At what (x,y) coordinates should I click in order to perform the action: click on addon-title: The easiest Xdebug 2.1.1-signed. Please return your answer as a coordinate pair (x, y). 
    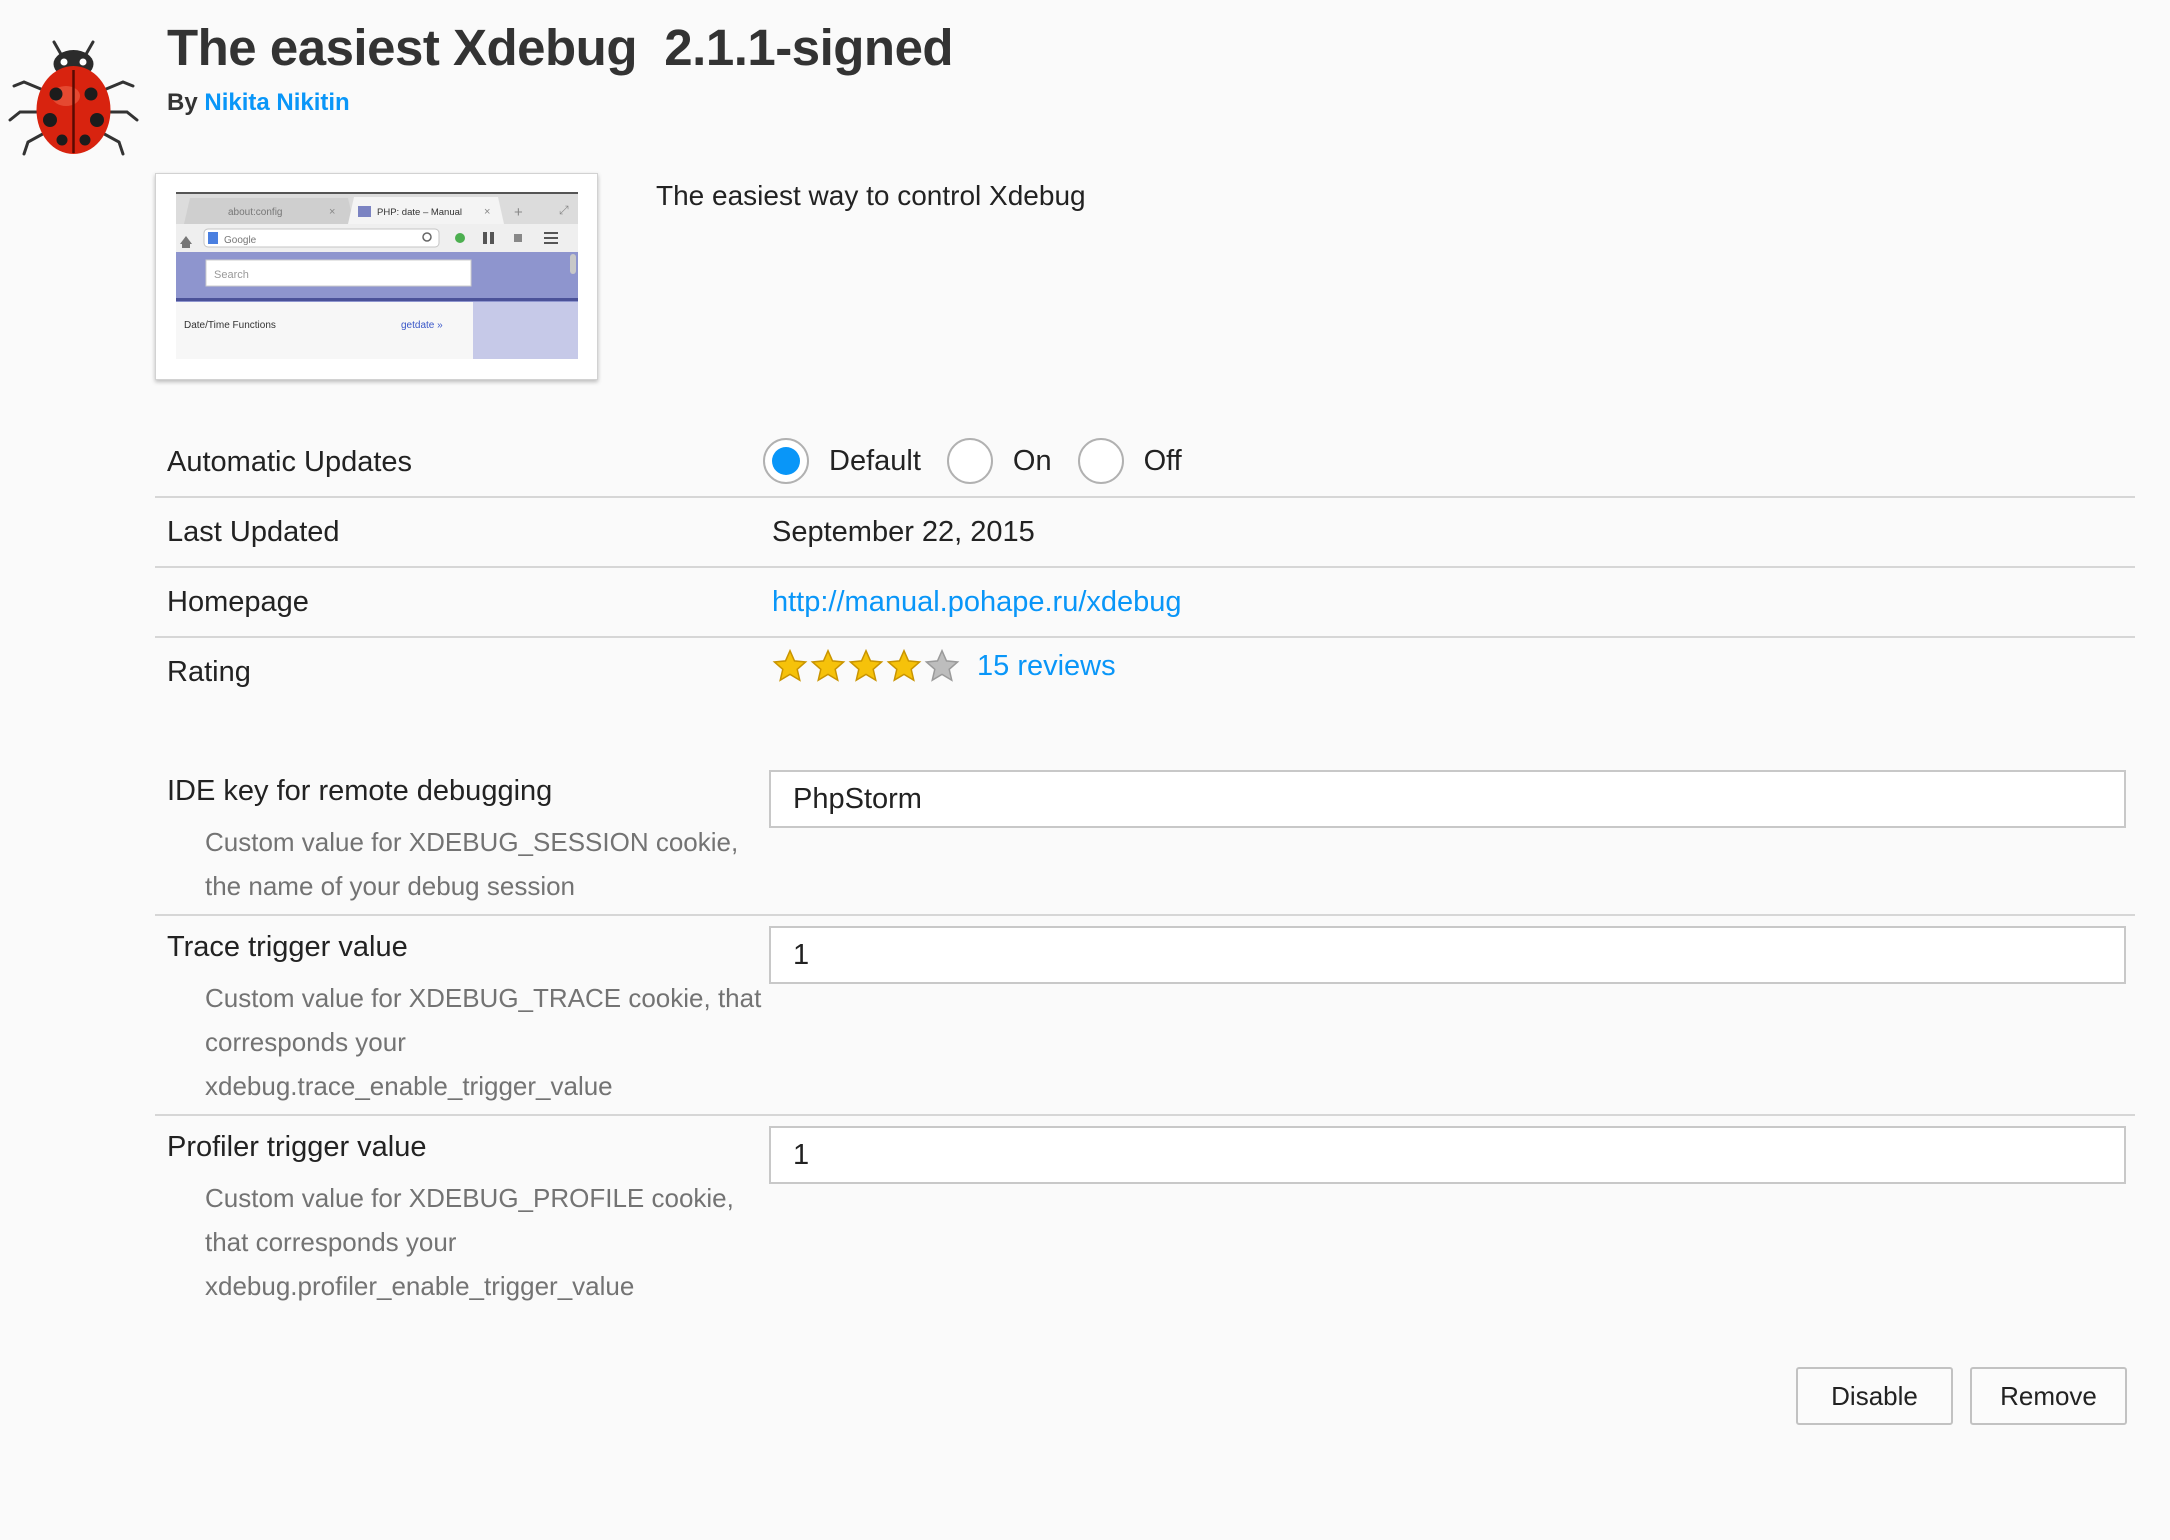
    Looking at the image, I should click on (560, 47).